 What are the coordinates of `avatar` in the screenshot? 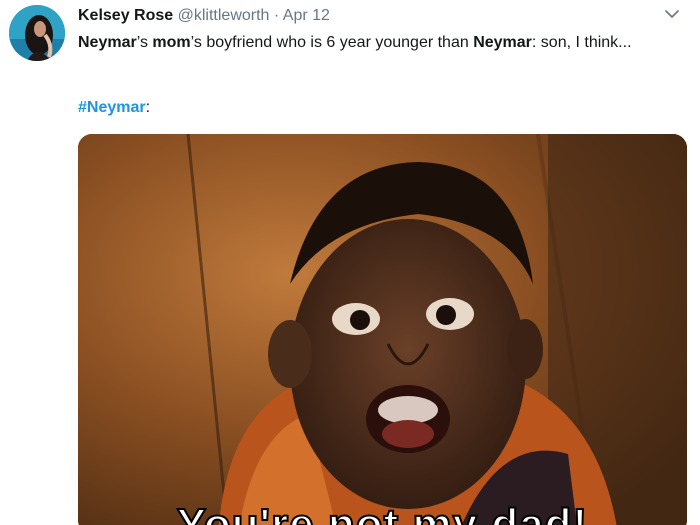 It's located at (37, 33).